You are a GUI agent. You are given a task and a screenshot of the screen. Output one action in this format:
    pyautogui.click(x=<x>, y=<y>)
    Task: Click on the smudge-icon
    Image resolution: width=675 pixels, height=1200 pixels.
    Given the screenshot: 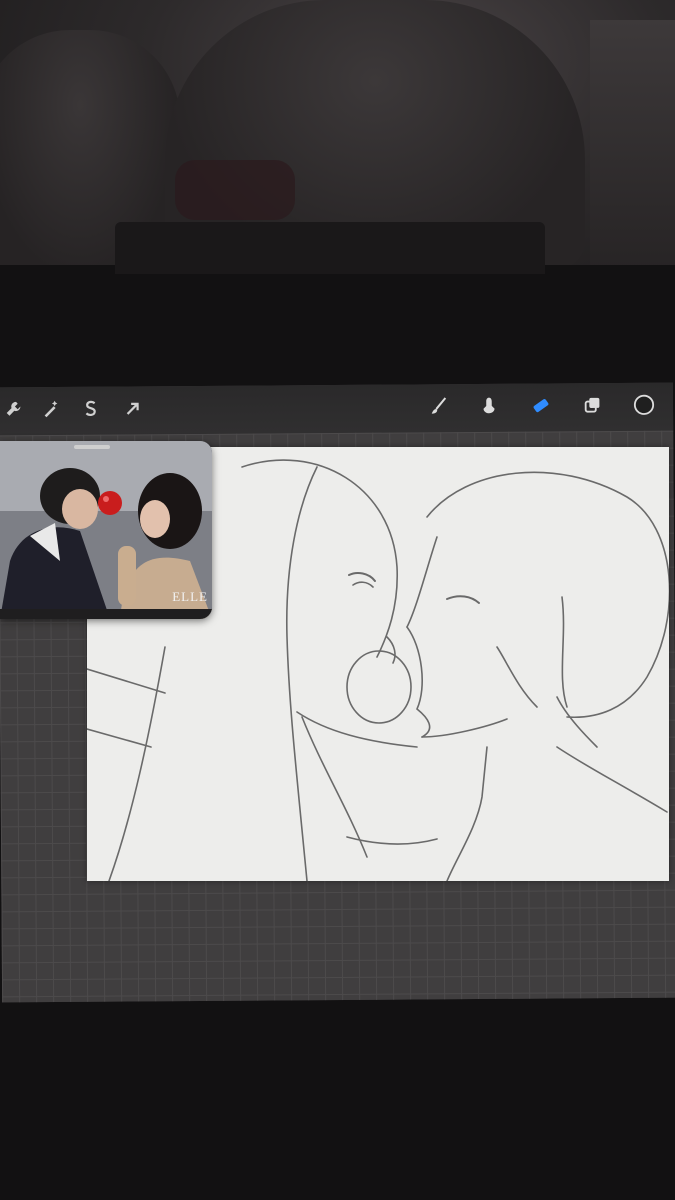 What is the action you would take?
    pyautogui.click(x=489, y=408)
    